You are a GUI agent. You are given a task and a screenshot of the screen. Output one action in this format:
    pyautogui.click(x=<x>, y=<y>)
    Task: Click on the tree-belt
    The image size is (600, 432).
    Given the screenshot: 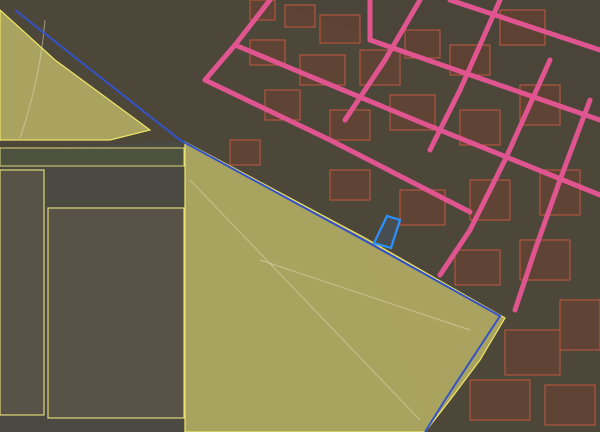 What is the action you would take?
    pyautogui.click(x=92, y=157)
    